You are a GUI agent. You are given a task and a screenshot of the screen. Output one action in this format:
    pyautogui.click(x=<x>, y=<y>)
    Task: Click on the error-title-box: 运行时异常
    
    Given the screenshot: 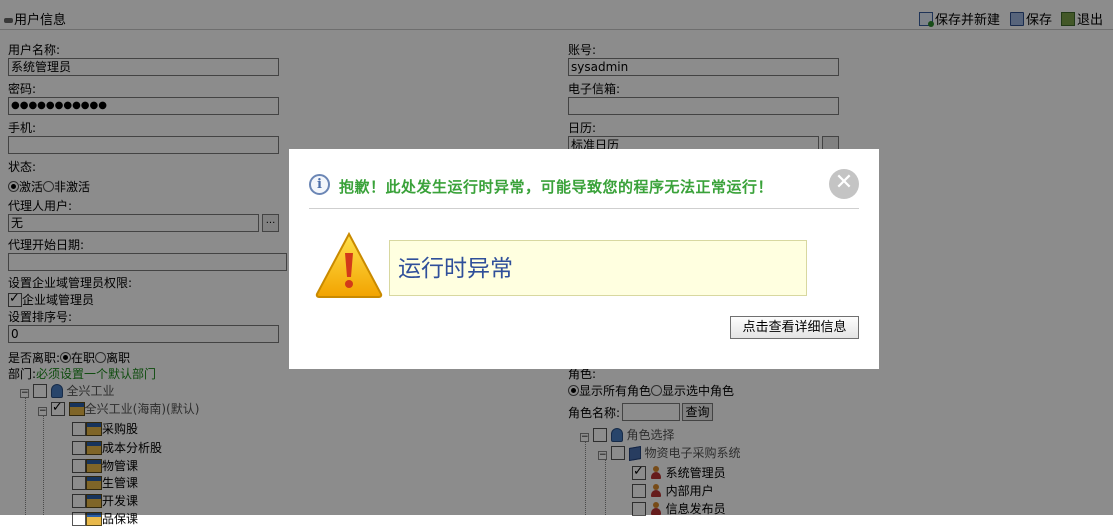 What is the action you would take?
    pyautogui.click(x=598, y=268)
    